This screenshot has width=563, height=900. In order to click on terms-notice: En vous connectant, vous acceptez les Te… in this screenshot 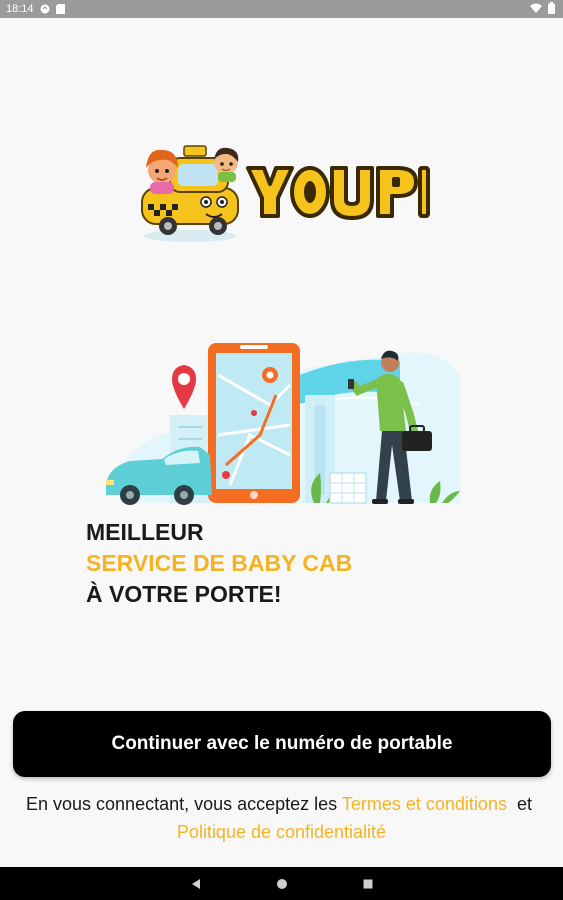, I will do `click(281, 818)`.